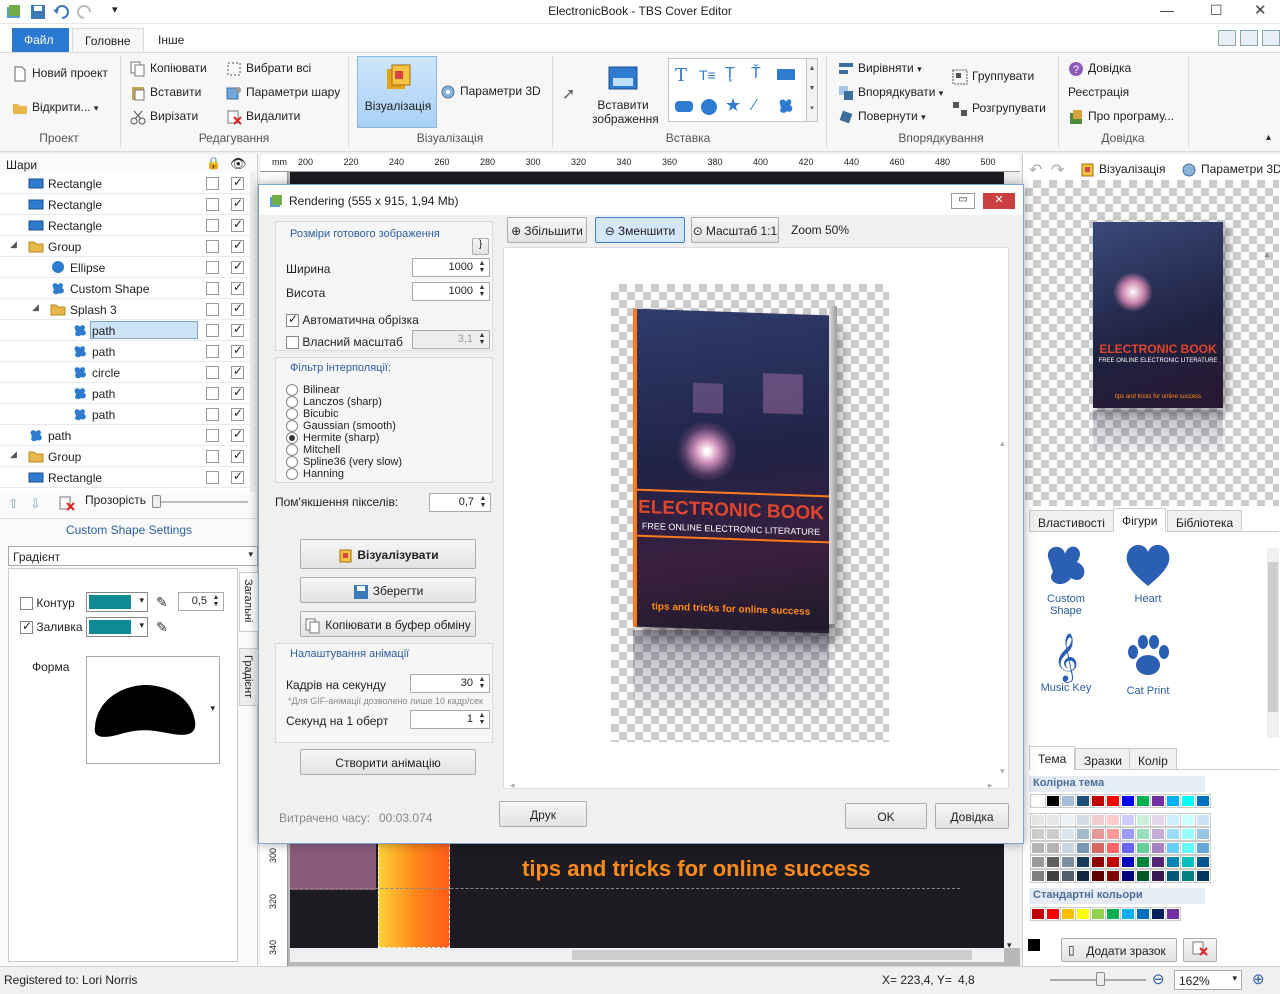  I want to click on width-input: 1000 ▲ ▼, so click(451, 267).